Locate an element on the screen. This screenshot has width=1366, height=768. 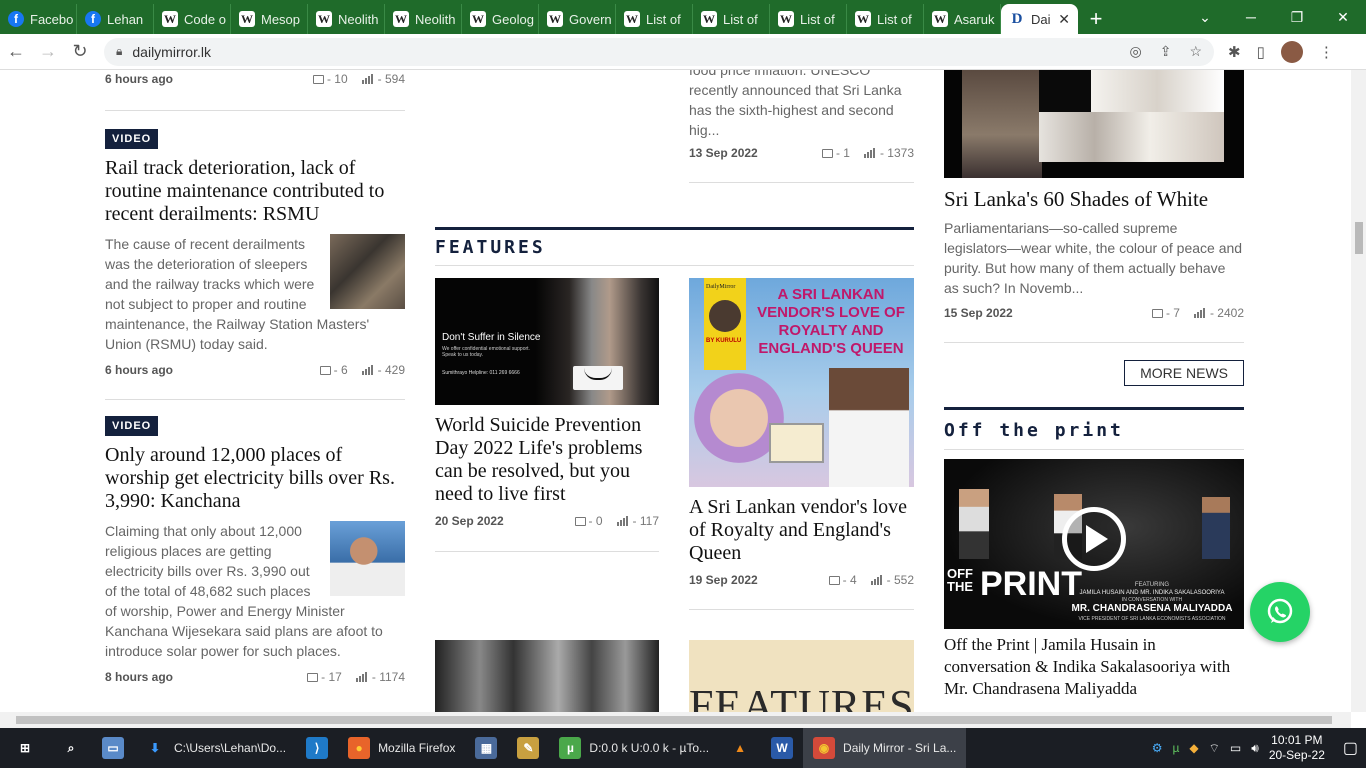
comment-count: - 4 is located at coordinates (842, 580).